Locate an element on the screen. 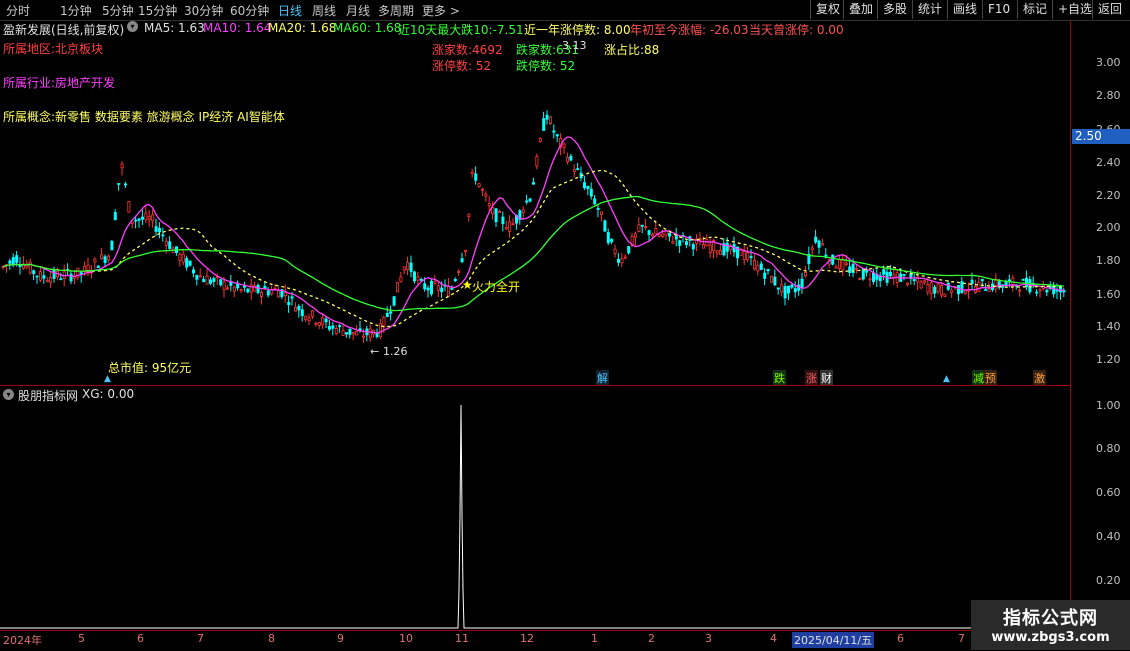 The width and height of the screenshot is (1130, 651). event-marker: 财 is located at coordinates (826, 378).